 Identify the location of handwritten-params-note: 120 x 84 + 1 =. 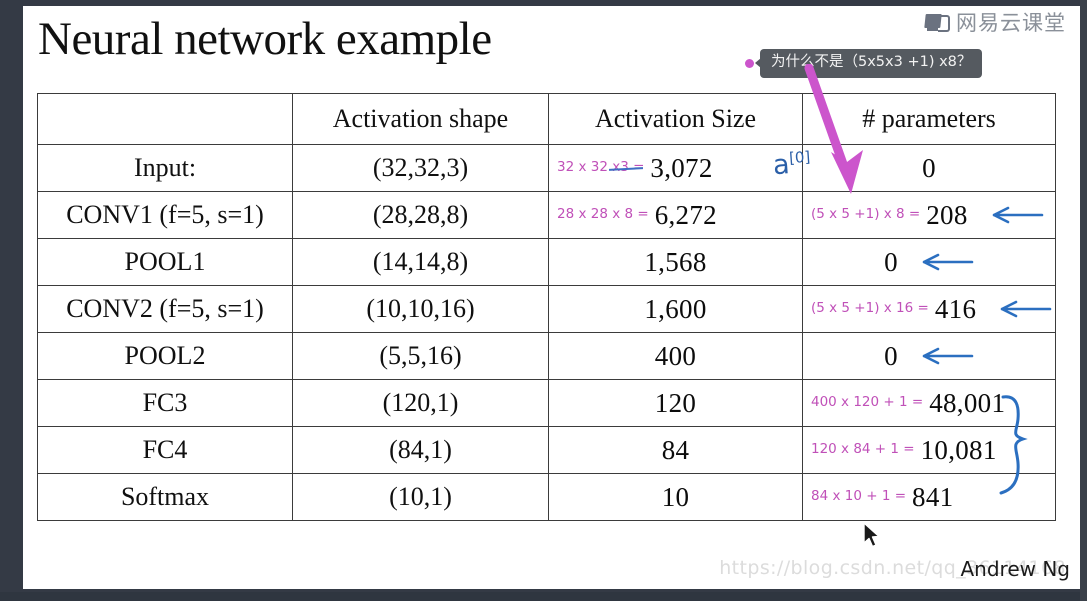
(863, 449).